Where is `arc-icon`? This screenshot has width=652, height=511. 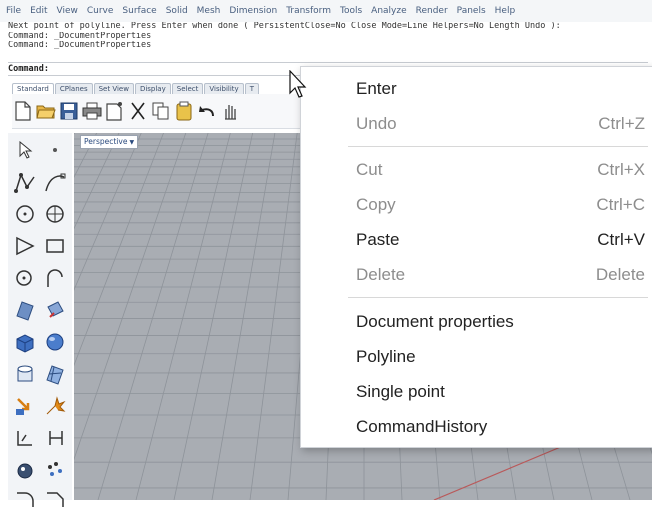
arc-icon is located at coordinates (55, 278).